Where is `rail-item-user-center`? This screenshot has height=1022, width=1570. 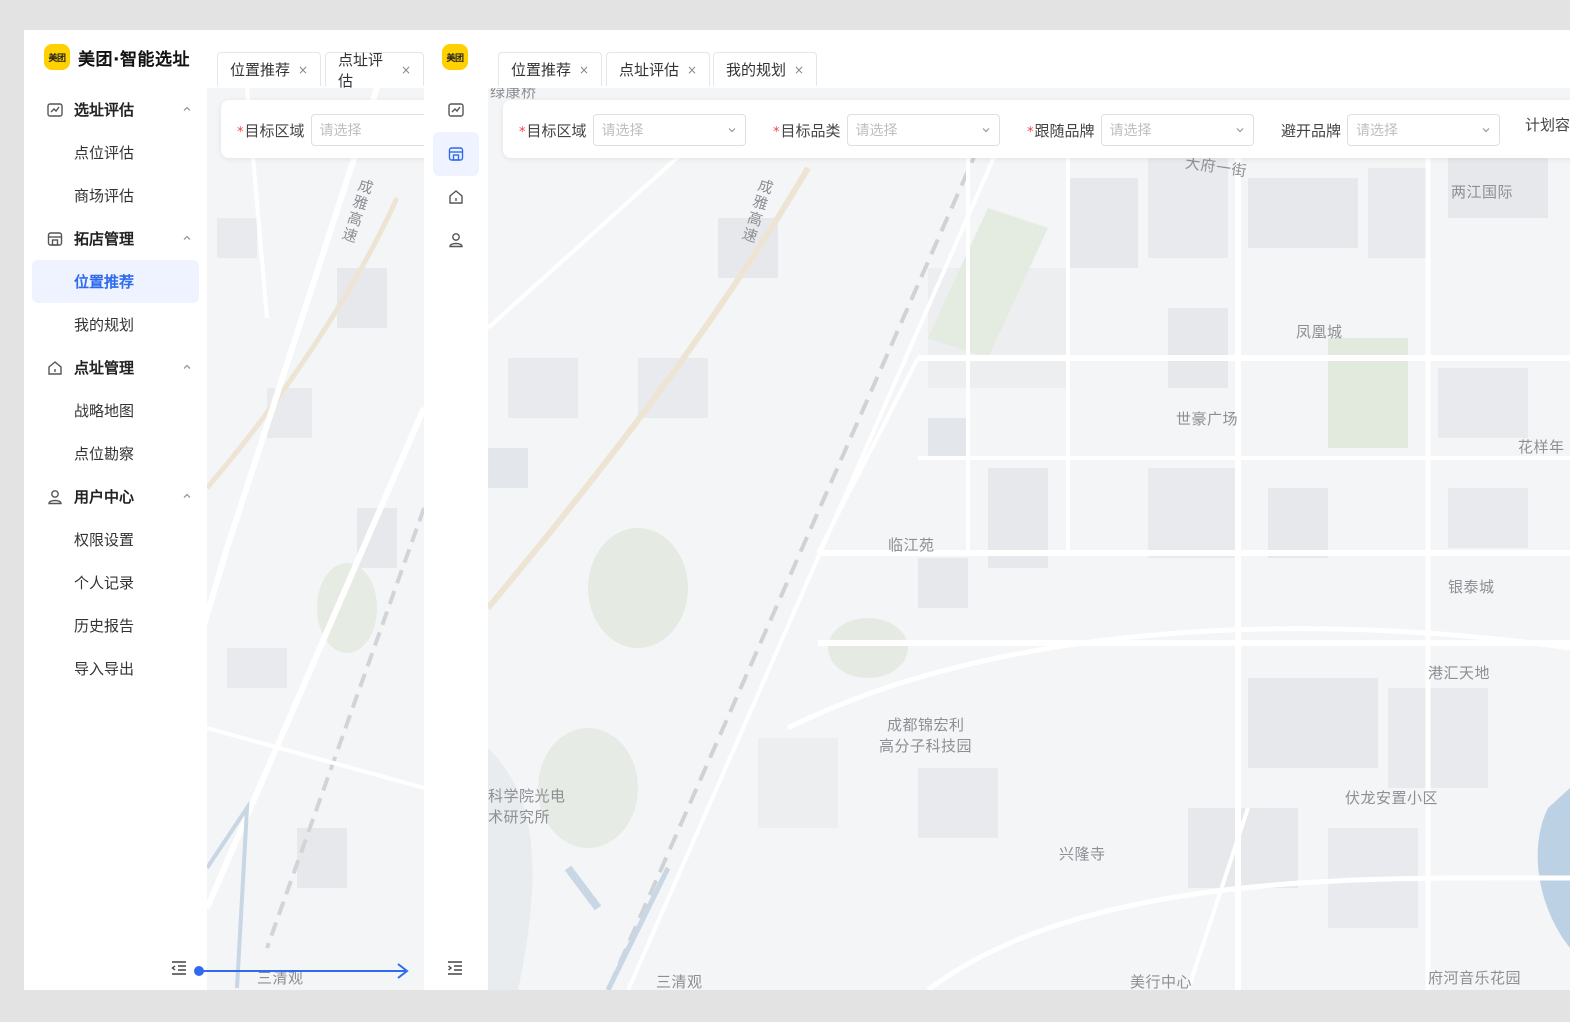
rail-item-user-center is located at coordinates (456, 240).